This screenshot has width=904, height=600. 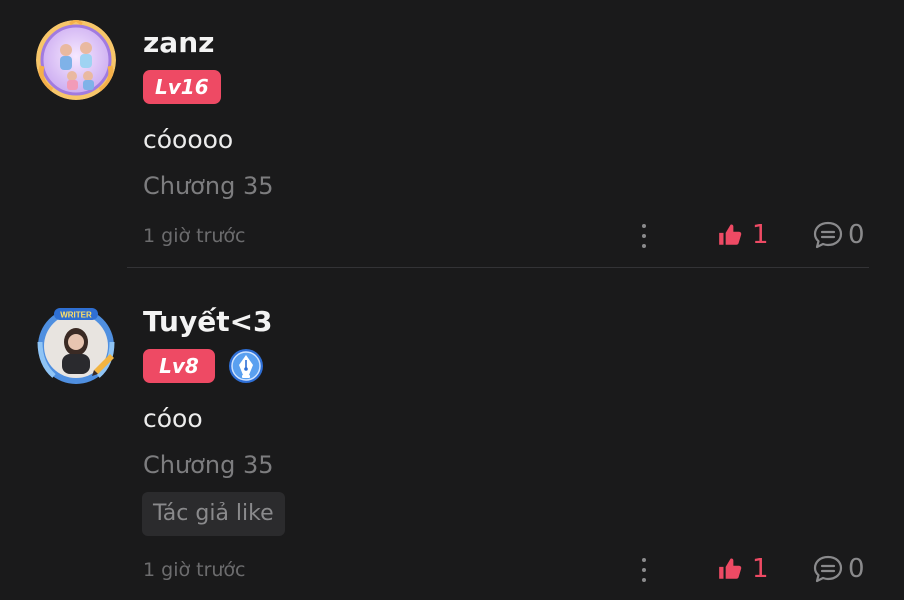 I want to click on badge-row: Lv8, so click(x=203, y=366).